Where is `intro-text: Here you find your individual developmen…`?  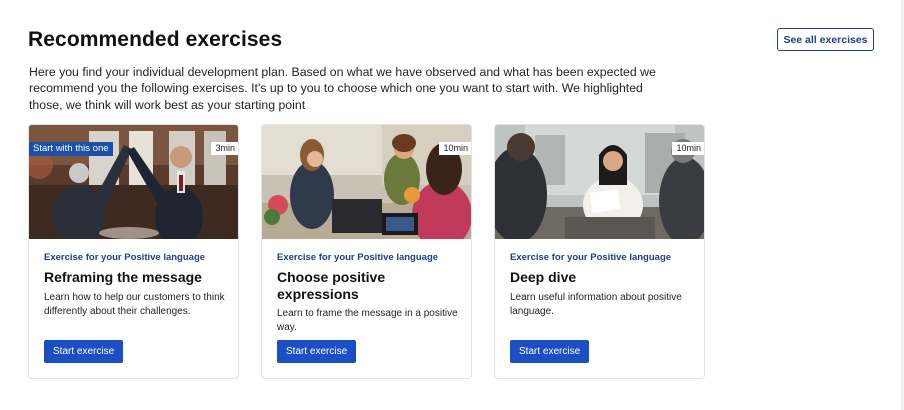 intro-text: Here you find your individual developmen… is located at coordinates (342, 88).